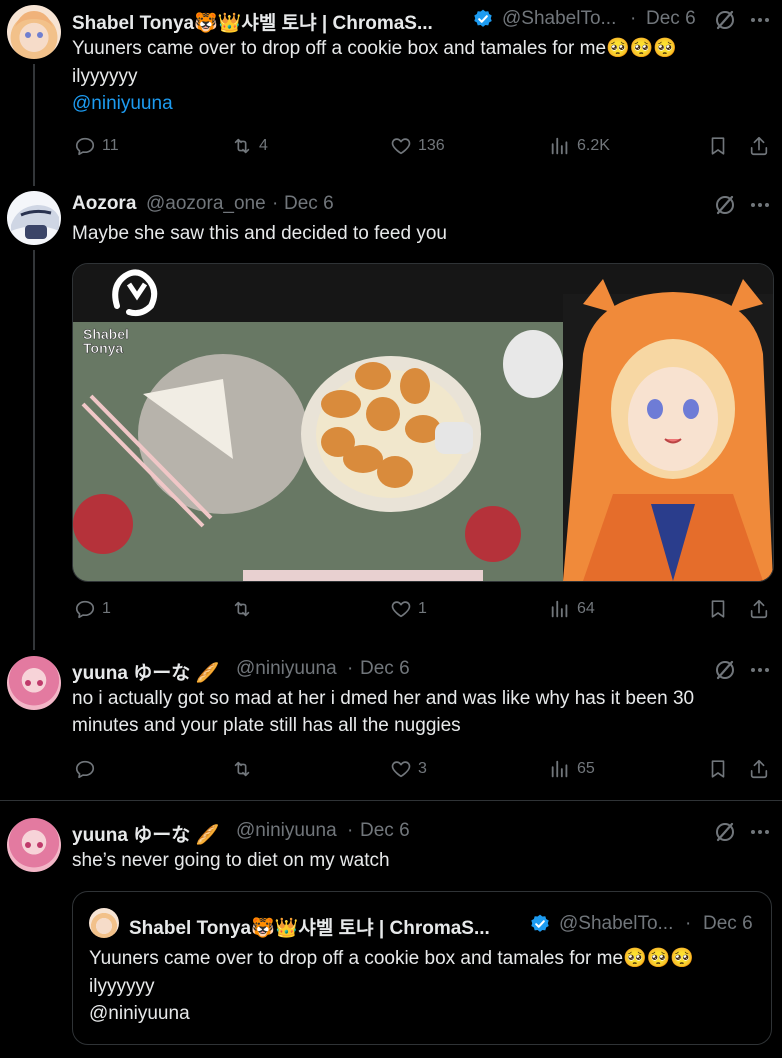  What do you see at coordinates (133, 343) in the screenshot?
I see `watermark-logo: Shabel Tonya` at bounding box center [133, 343].